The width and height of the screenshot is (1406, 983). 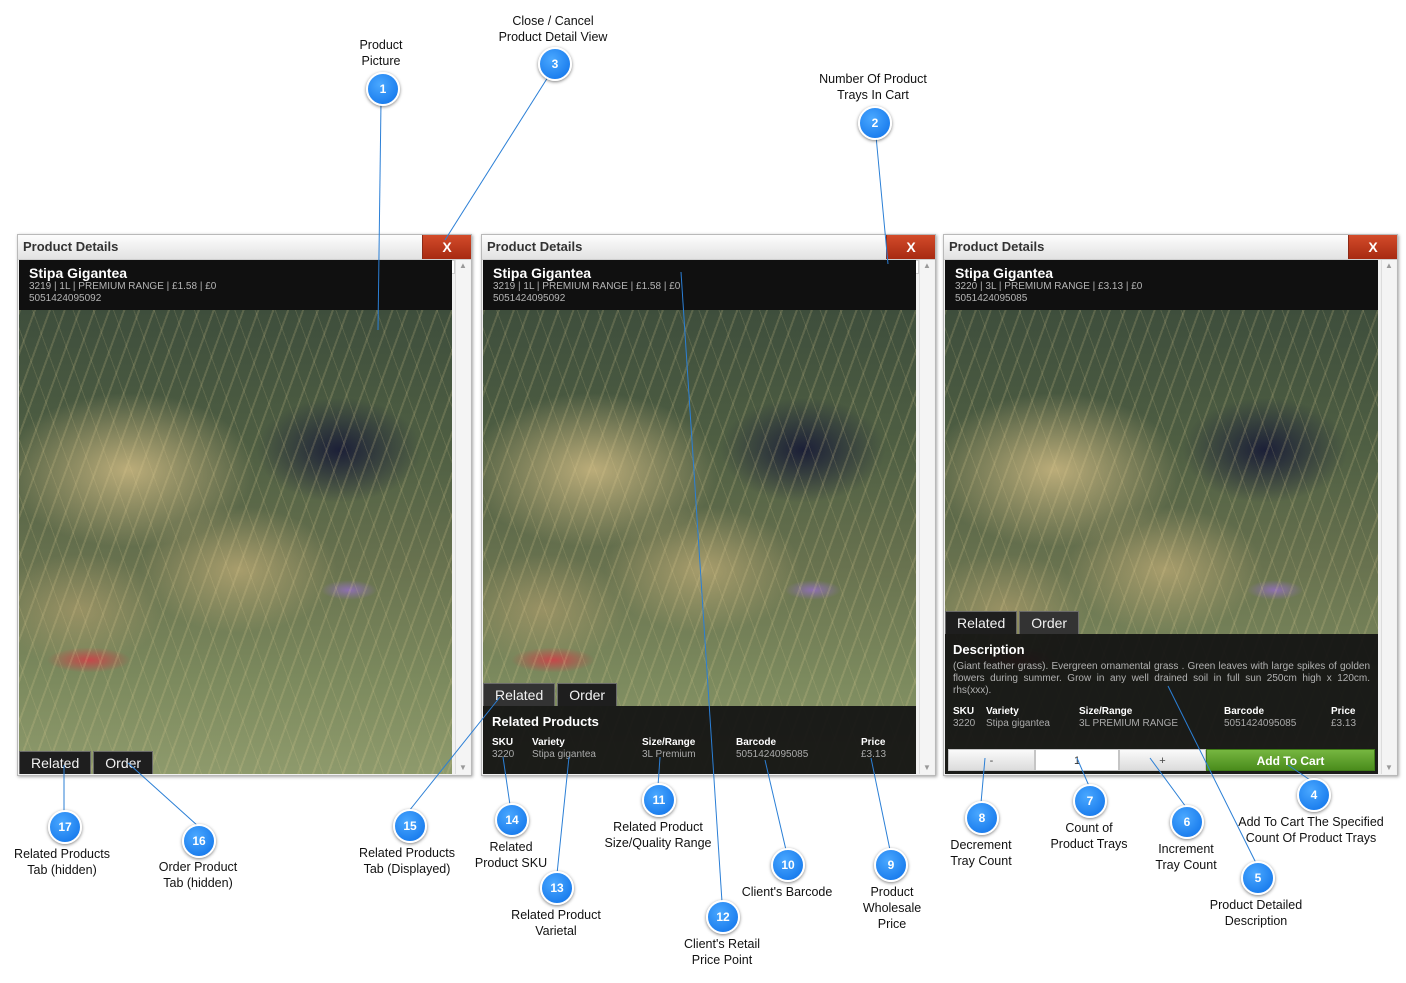 What do you see at coordinates (891, 865) in the screenshot?
I see `callout-badge-9: 9` at bounding box center [891, 865].